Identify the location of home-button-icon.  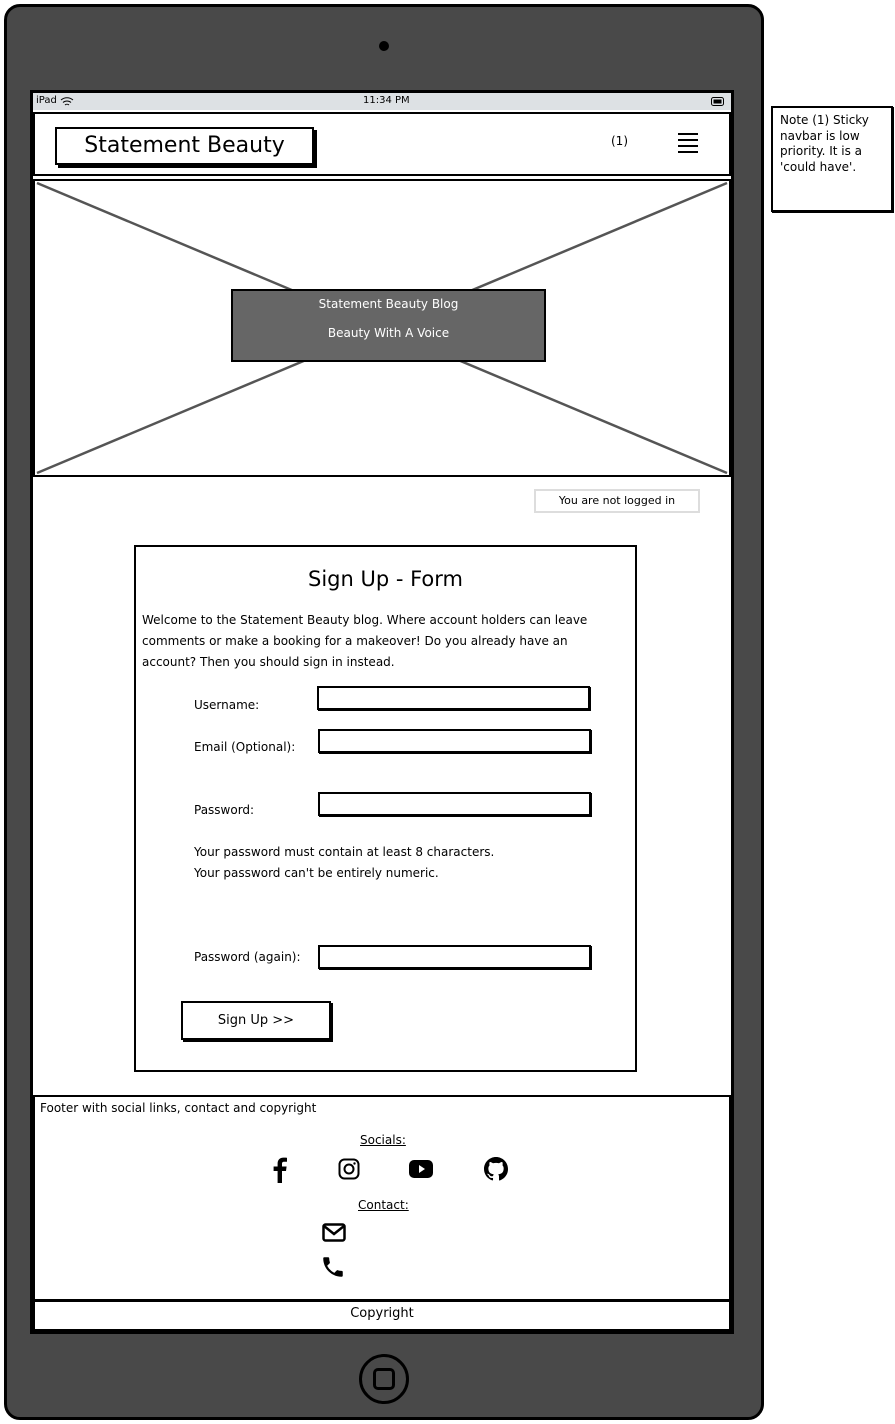
(384, 1379).